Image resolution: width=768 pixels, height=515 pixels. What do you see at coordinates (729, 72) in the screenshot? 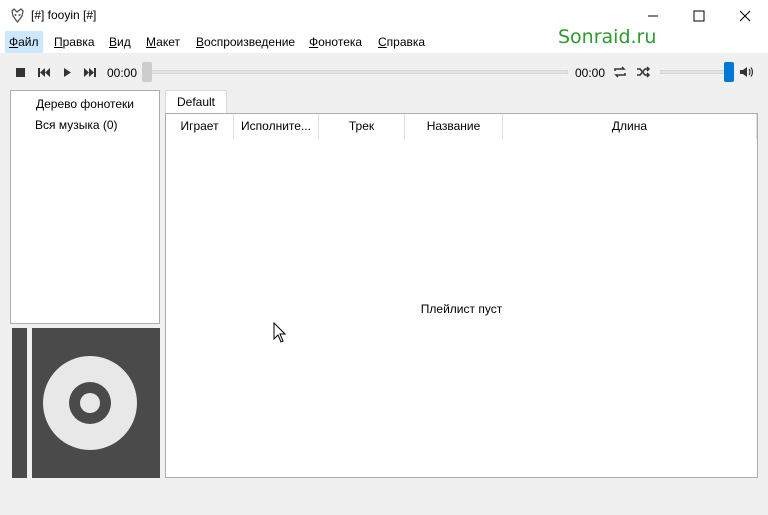
I see `volume-handle` at bounding box center [729, 72].